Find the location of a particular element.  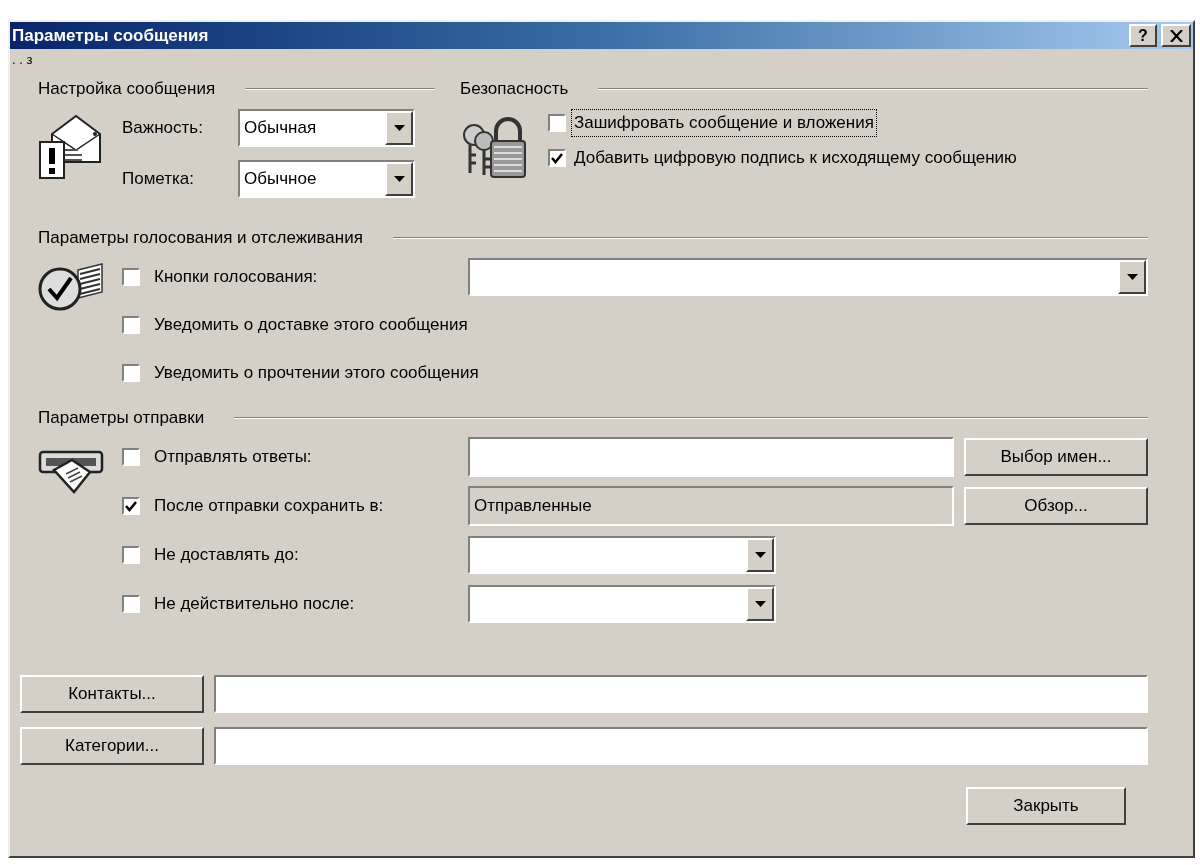

checkbox-label: Зашифровать сообщение и вложения is located at coordinates (724, 123).